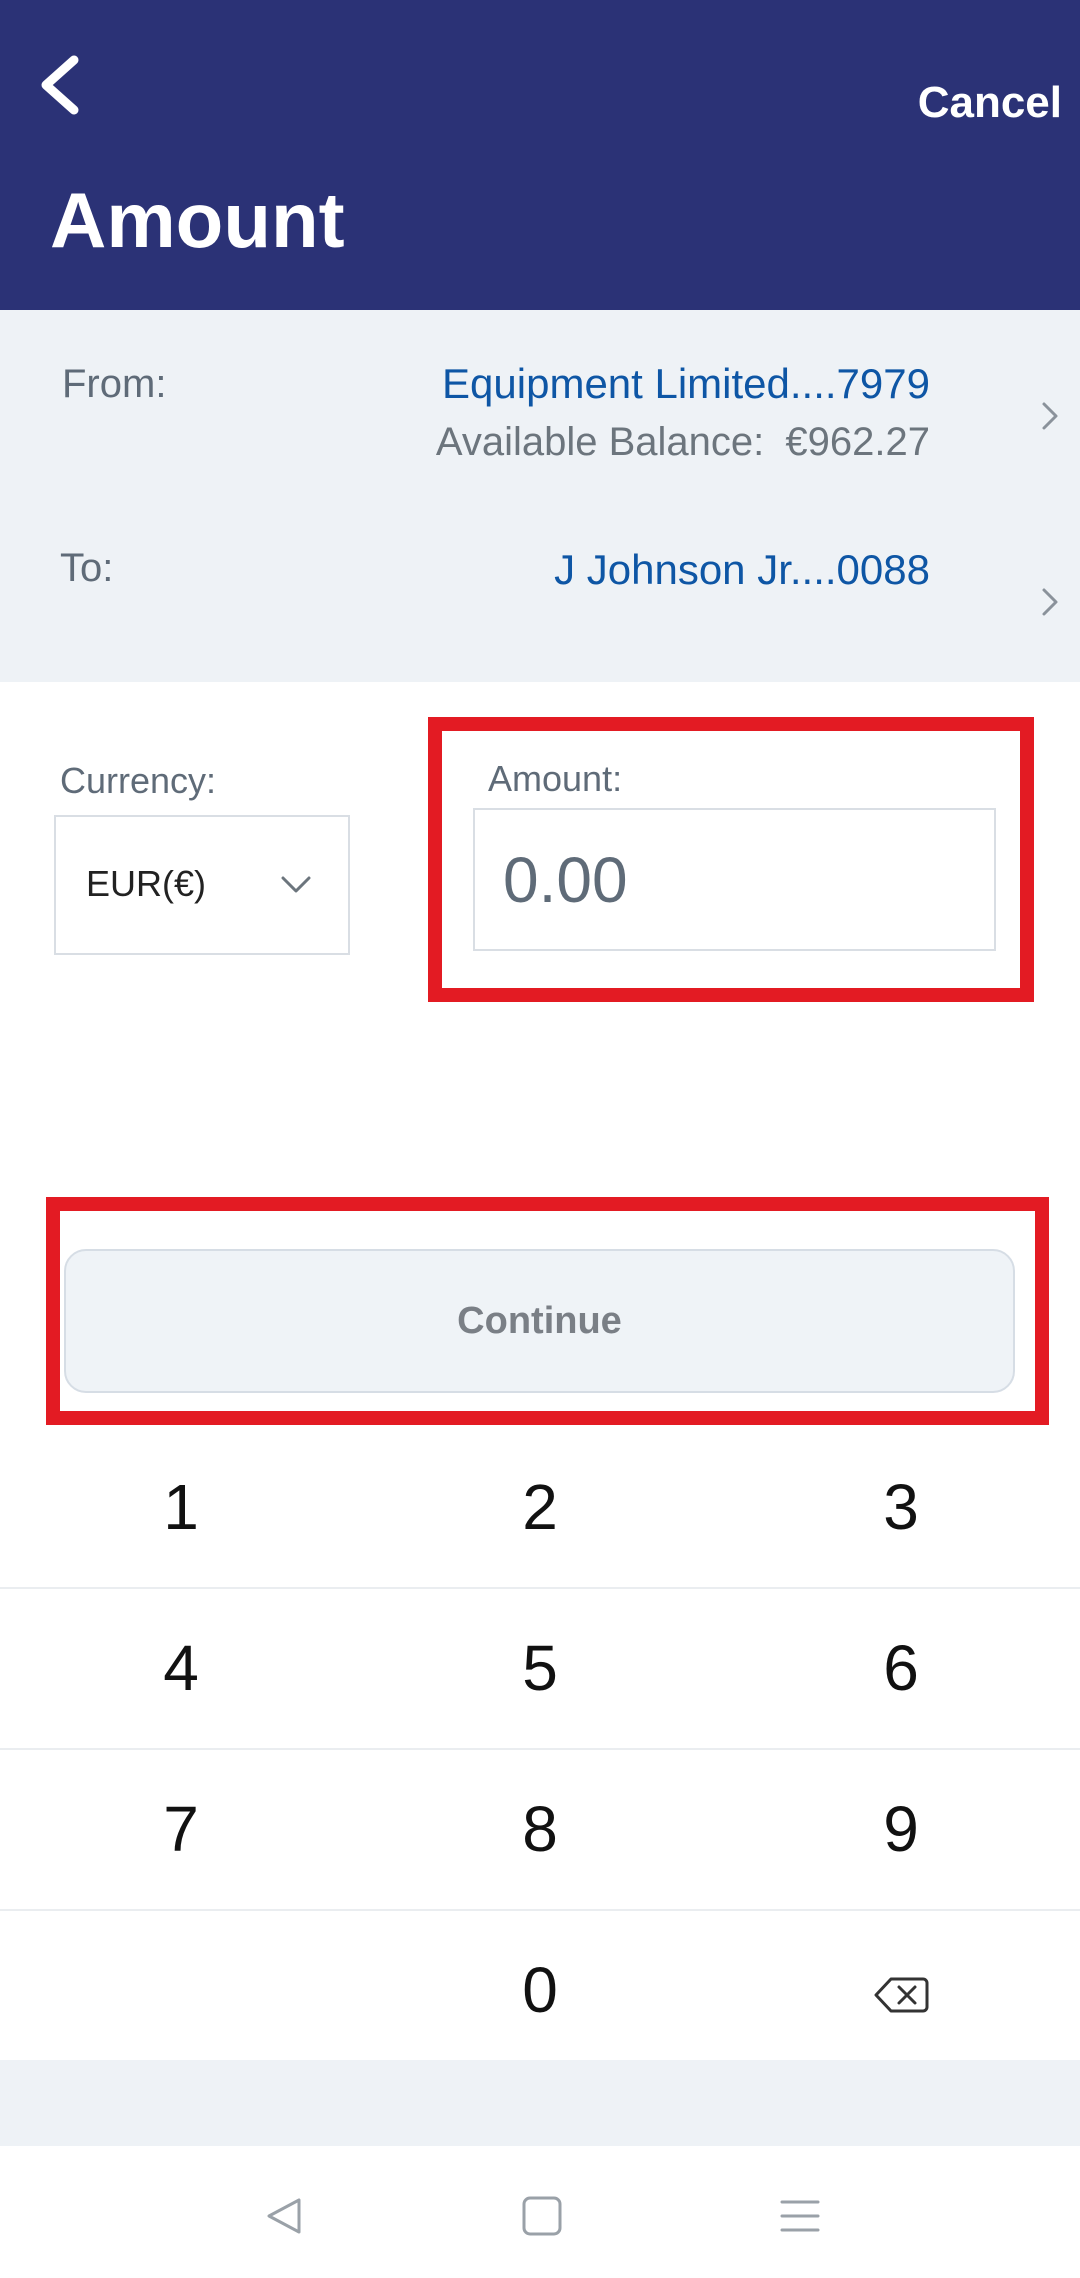 The image size is (1080, 2278). I want to click on menu-icon, so click(800, 2216).